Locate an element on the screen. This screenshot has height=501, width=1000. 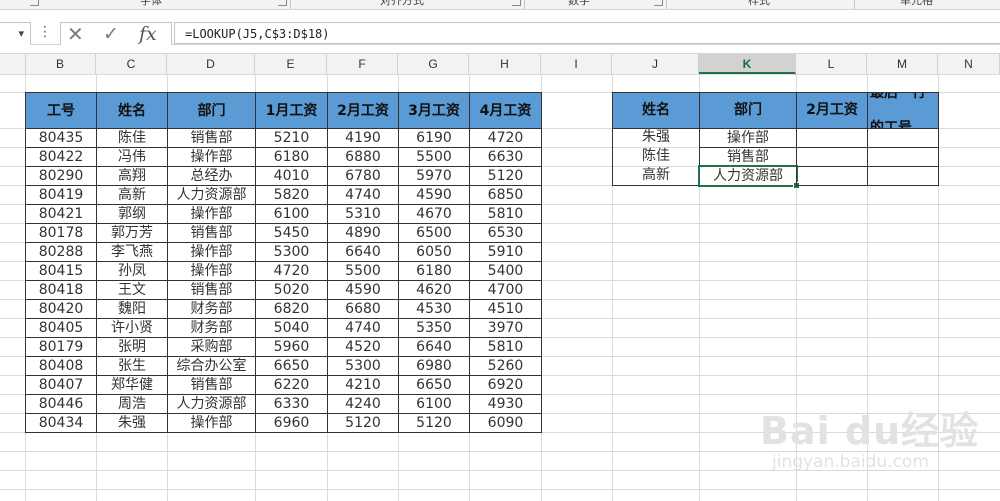
lookup-header-cell: 最后一行的工号 is located at coordinates (903, 110).